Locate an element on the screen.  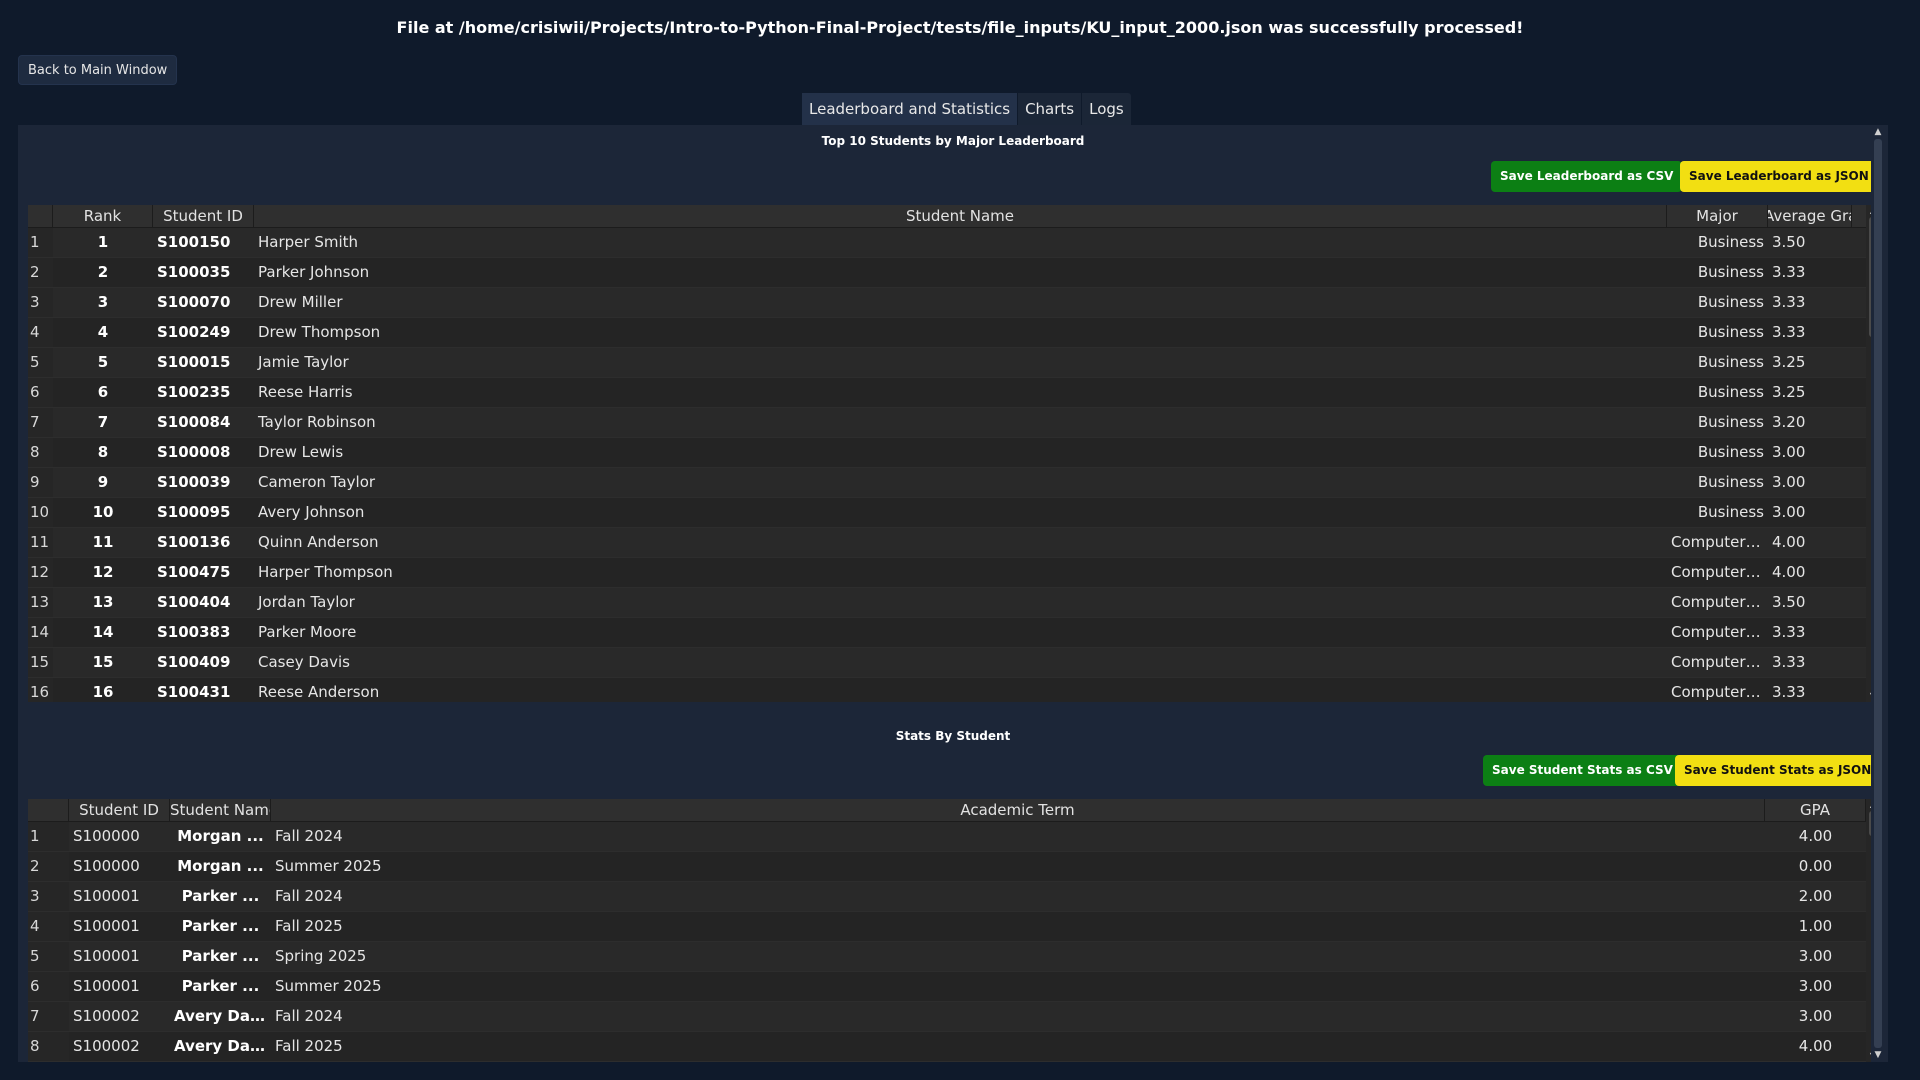
scroll-up-arrow-icon: ▲ is located at coordinates (1878, 132).